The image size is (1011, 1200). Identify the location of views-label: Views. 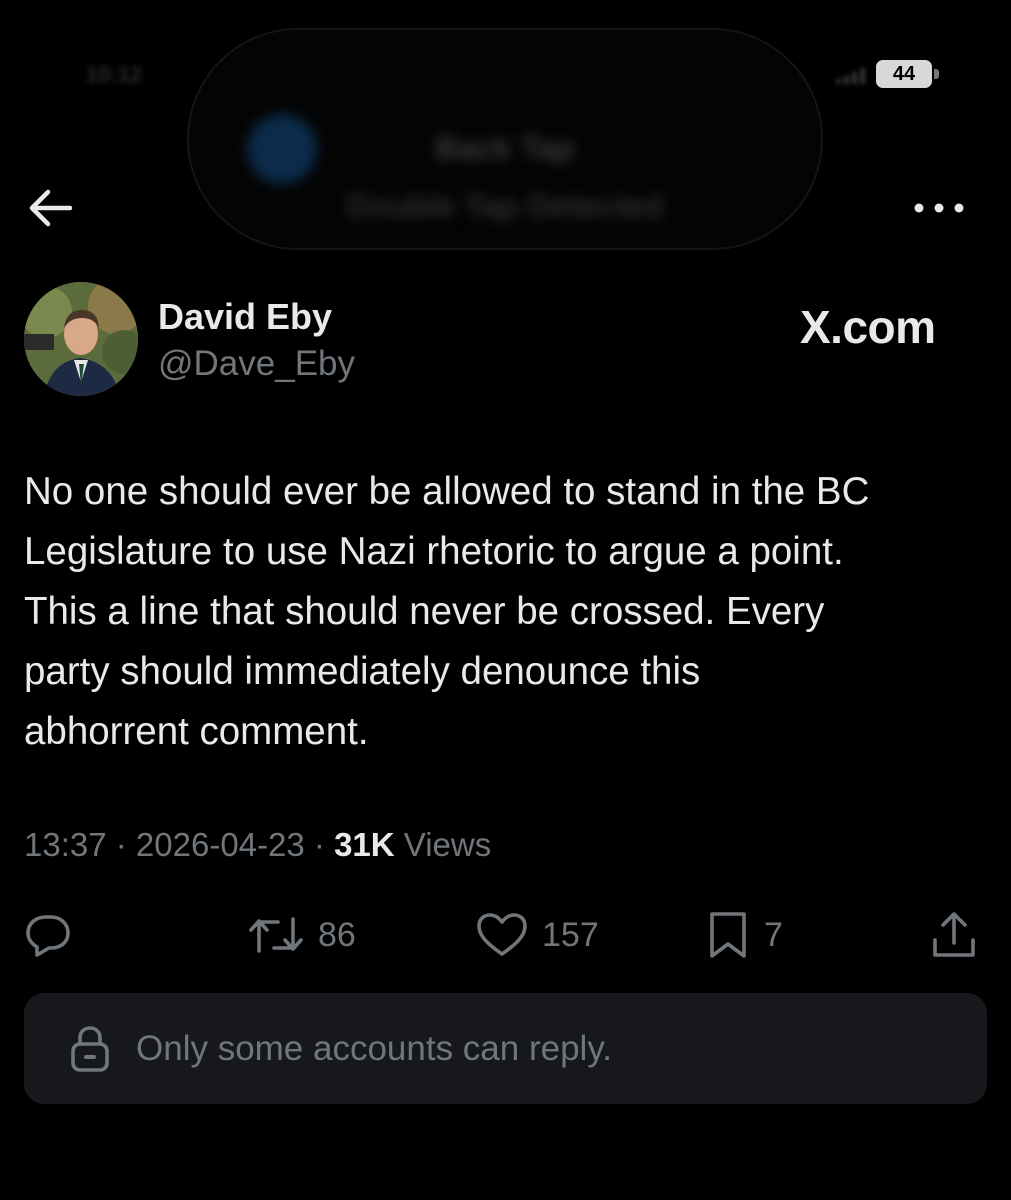
(447, 844).